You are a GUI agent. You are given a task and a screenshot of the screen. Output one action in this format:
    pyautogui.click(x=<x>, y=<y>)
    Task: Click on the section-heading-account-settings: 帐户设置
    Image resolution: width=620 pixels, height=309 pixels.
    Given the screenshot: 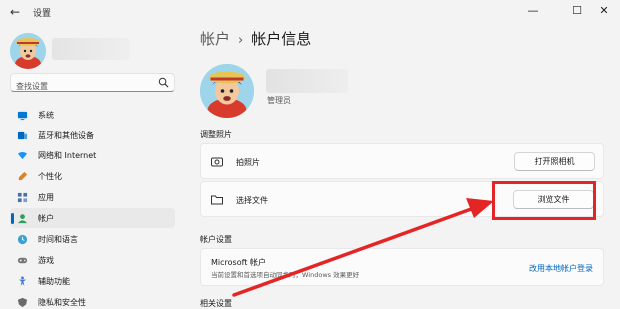 What is the action you would take?
    pyautogui.click(x=216, y=239)
    